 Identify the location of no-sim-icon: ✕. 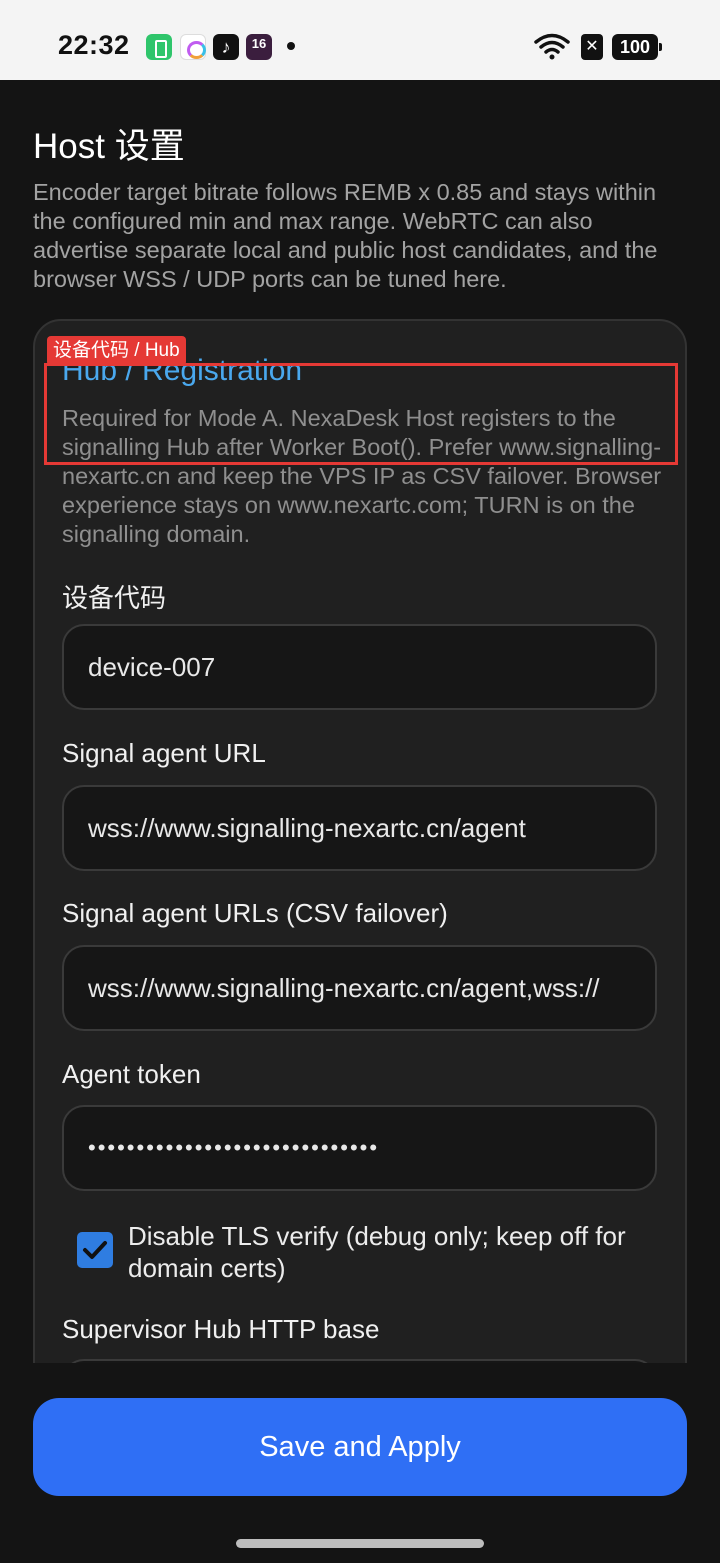
(592, 47).